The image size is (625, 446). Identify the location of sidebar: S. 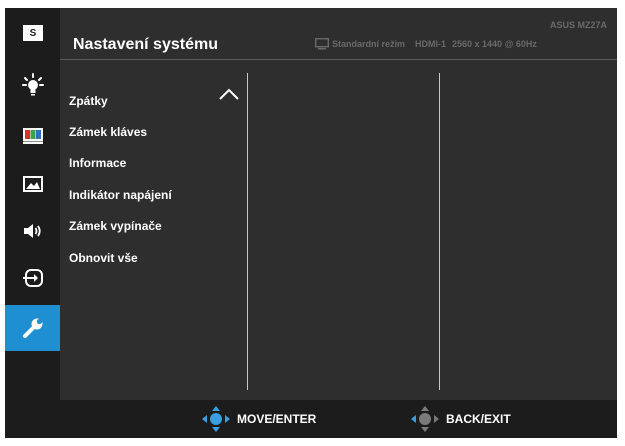
(32, 204).